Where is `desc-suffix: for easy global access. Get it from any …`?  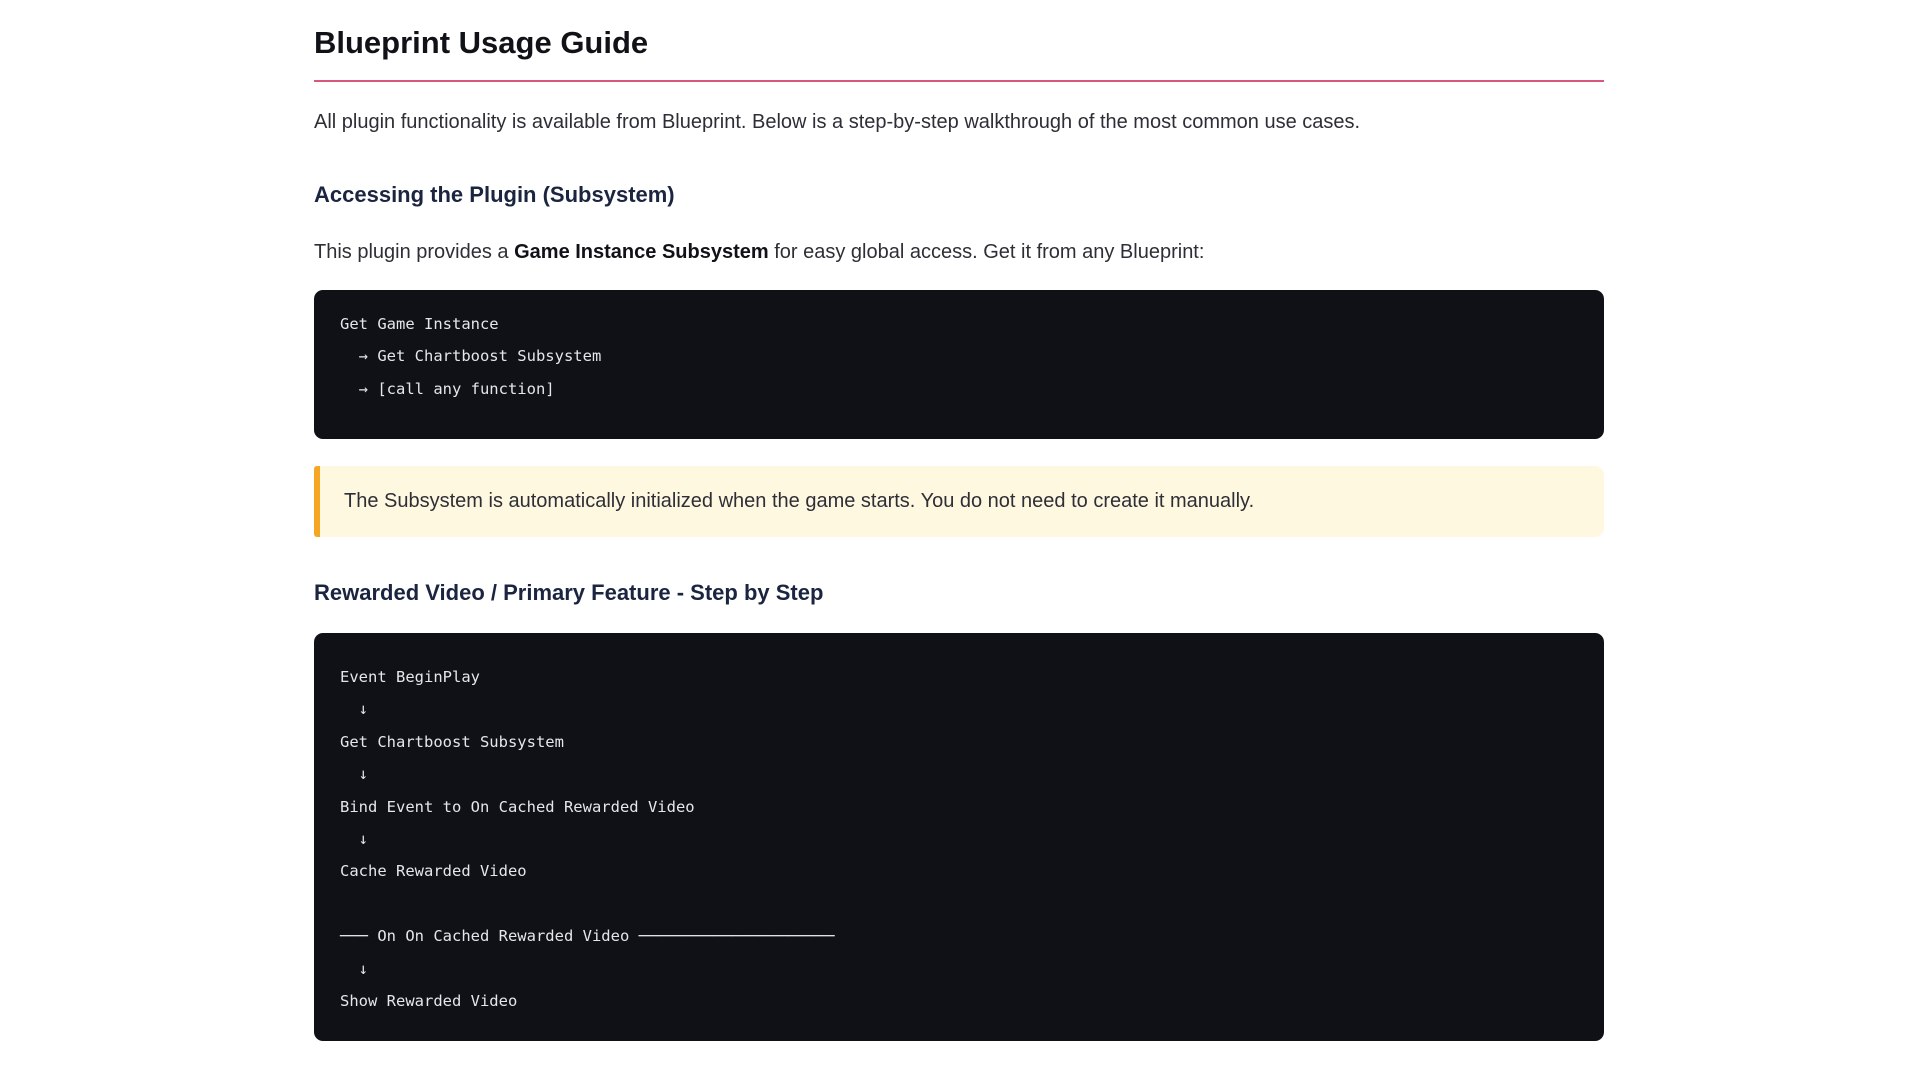
desc-suffix: for easy global access. Get it from any … is located at coordinates (986, 252).